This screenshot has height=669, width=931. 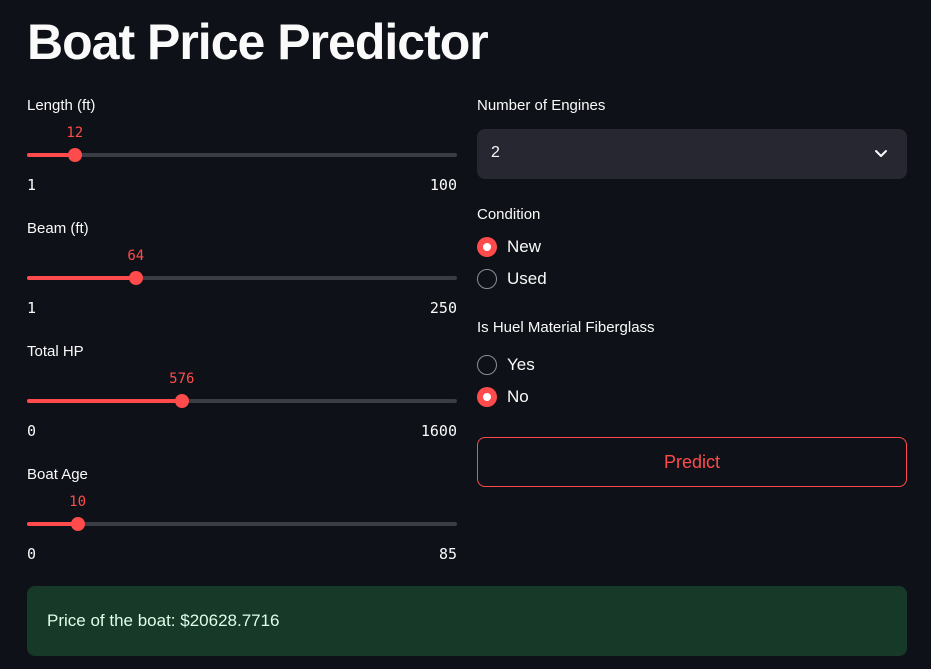 What do you see at coordinates (135, 278) in the screenshot?
I see `beam-slider-thumb` at bounding box center [135, 278].